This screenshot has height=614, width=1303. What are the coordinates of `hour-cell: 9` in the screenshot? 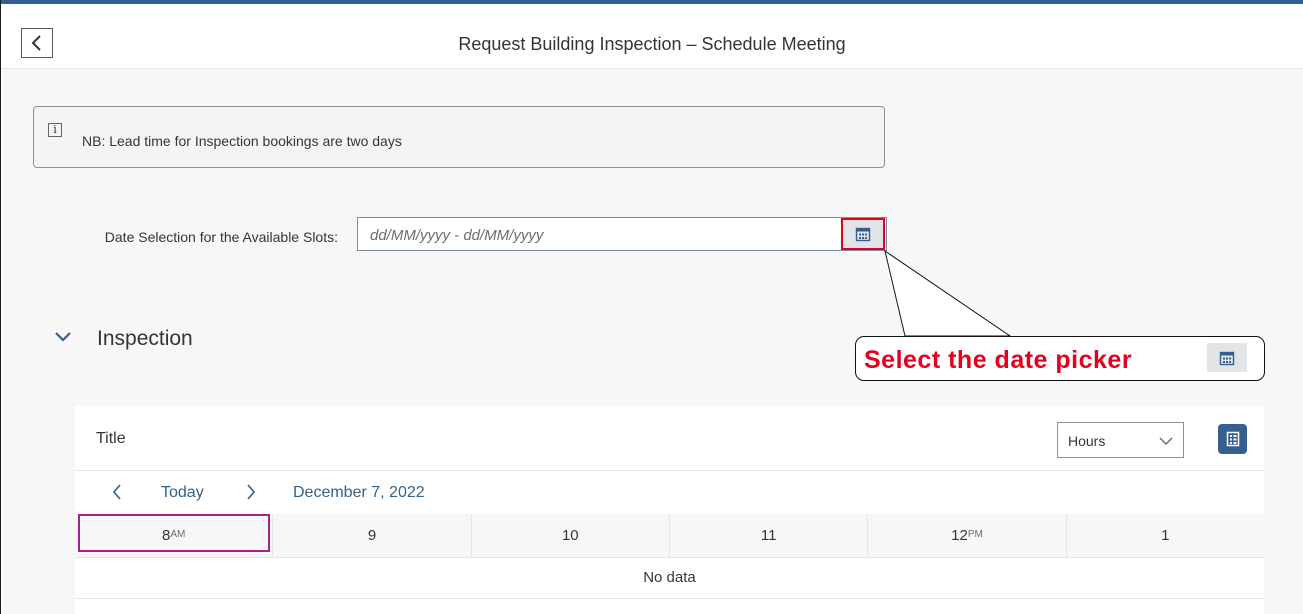 It's located at (371, 535).